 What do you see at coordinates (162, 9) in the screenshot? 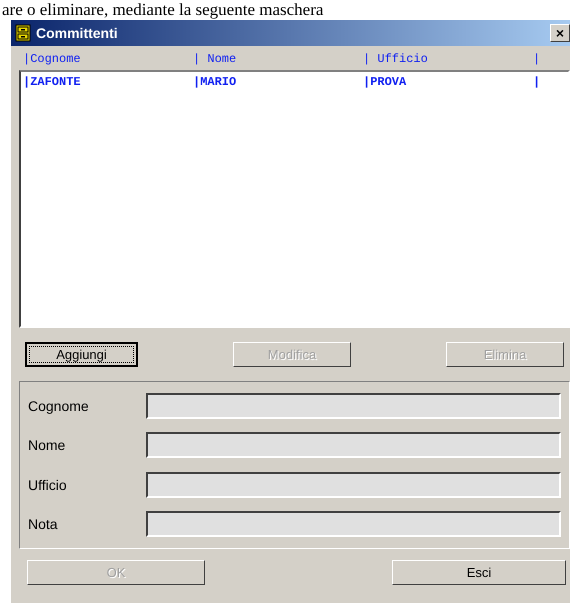
I see `document-text: are o eliminare, mediante la seguente maschera` at bounding box center [162, 9].